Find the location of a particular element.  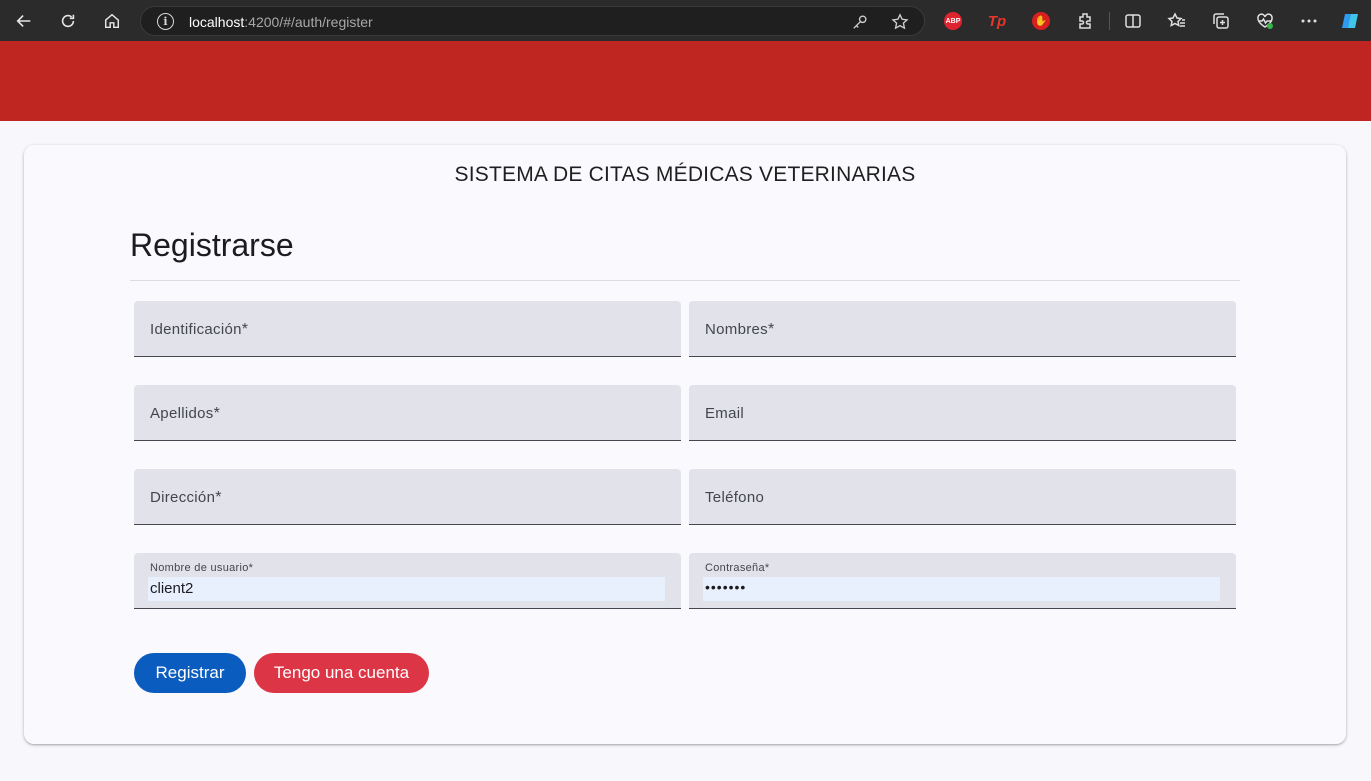

apellidos-label: Apellidos* is located at coordinates (185, 413).